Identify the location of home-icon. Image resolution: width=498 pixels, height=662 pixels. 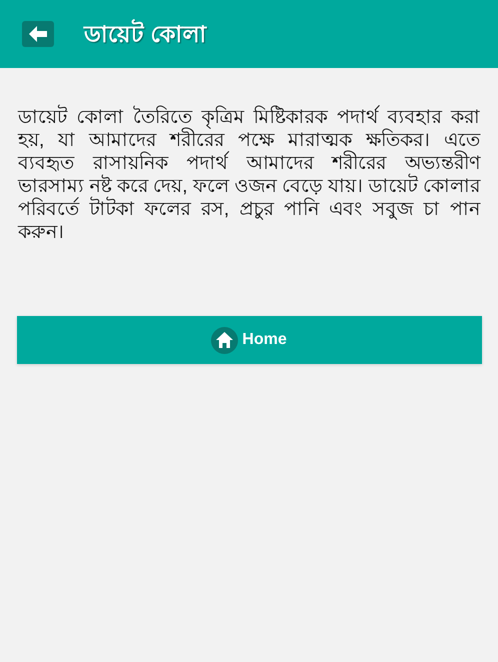
(224, 340).